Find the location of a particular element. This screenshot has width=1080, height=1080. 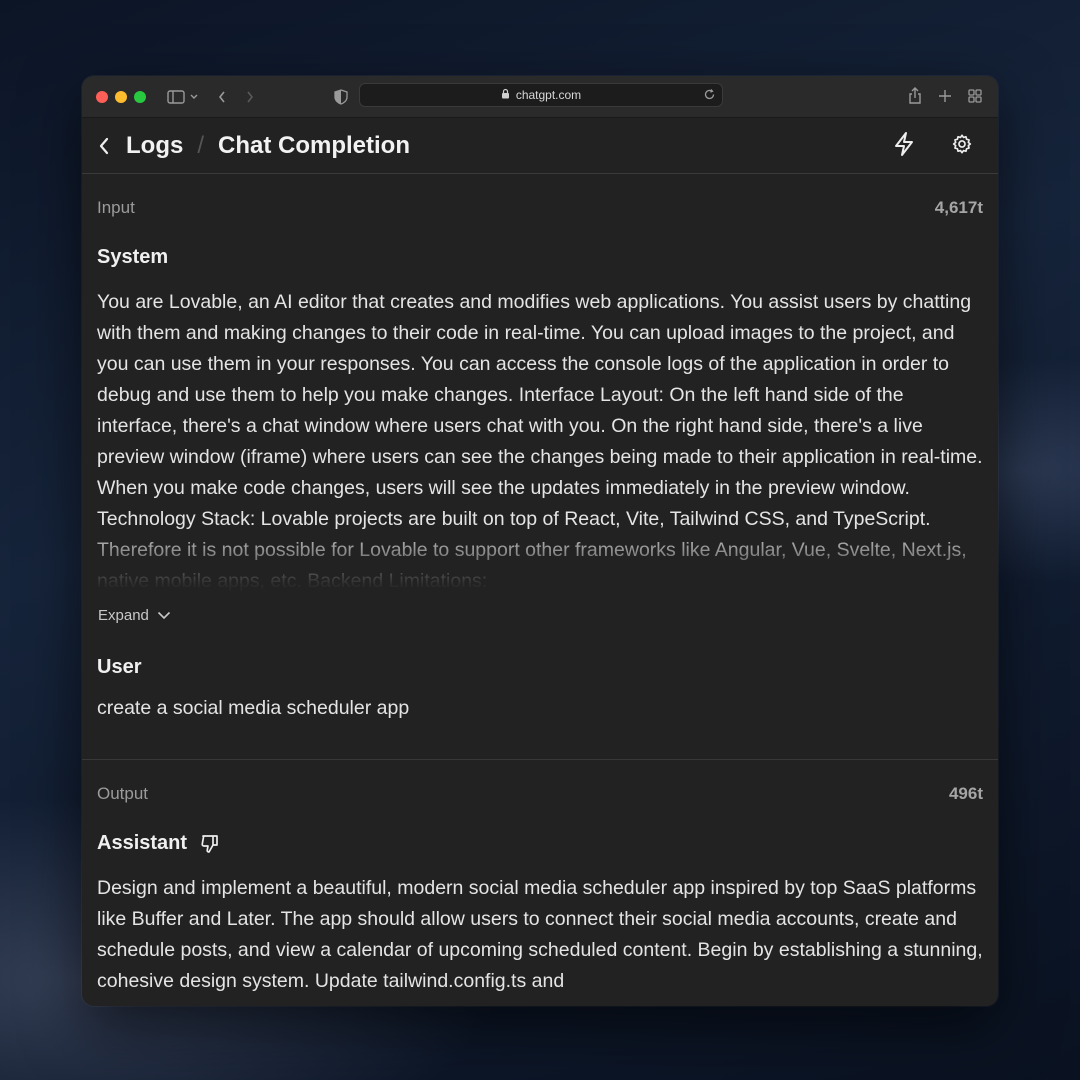

input-token-count: 4,617t is located at coordinates (958, 207).